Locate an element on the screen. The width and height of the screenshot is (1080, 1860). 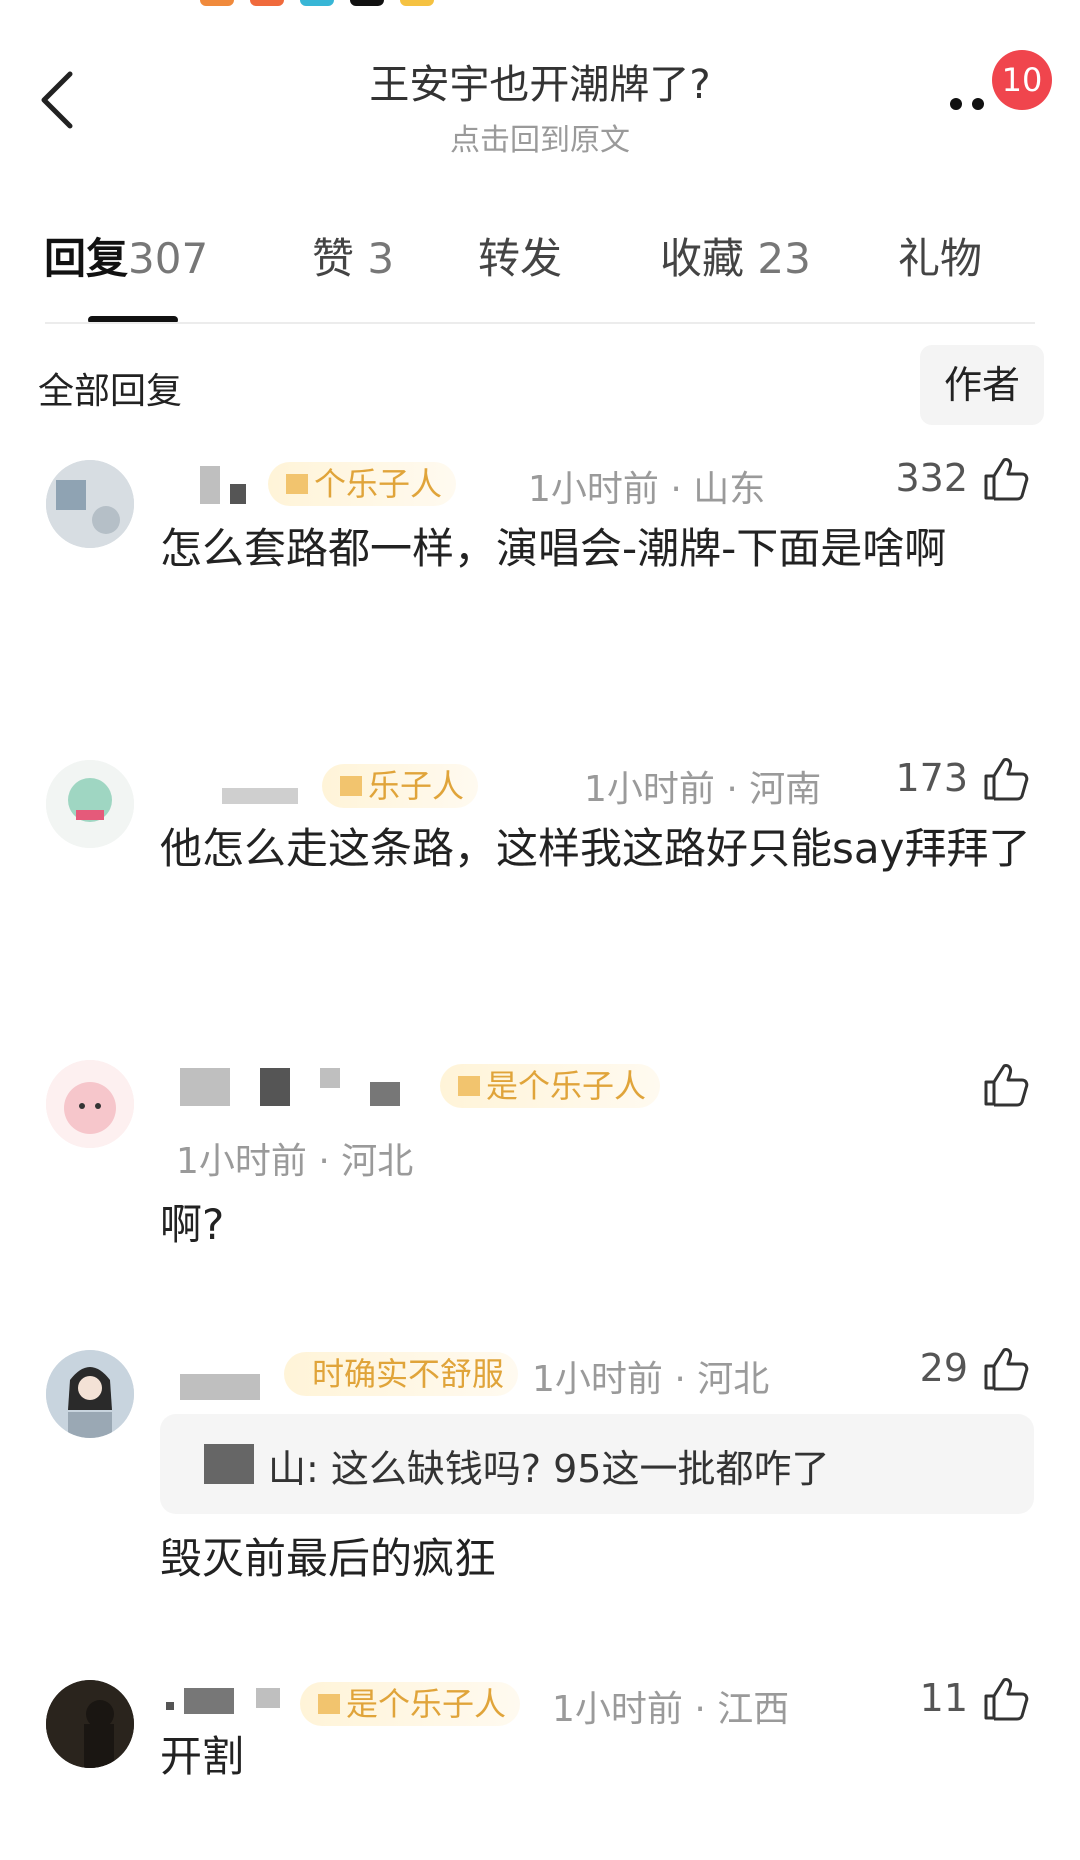
notification-badge: 10 is located at coordinates (1022, 80).